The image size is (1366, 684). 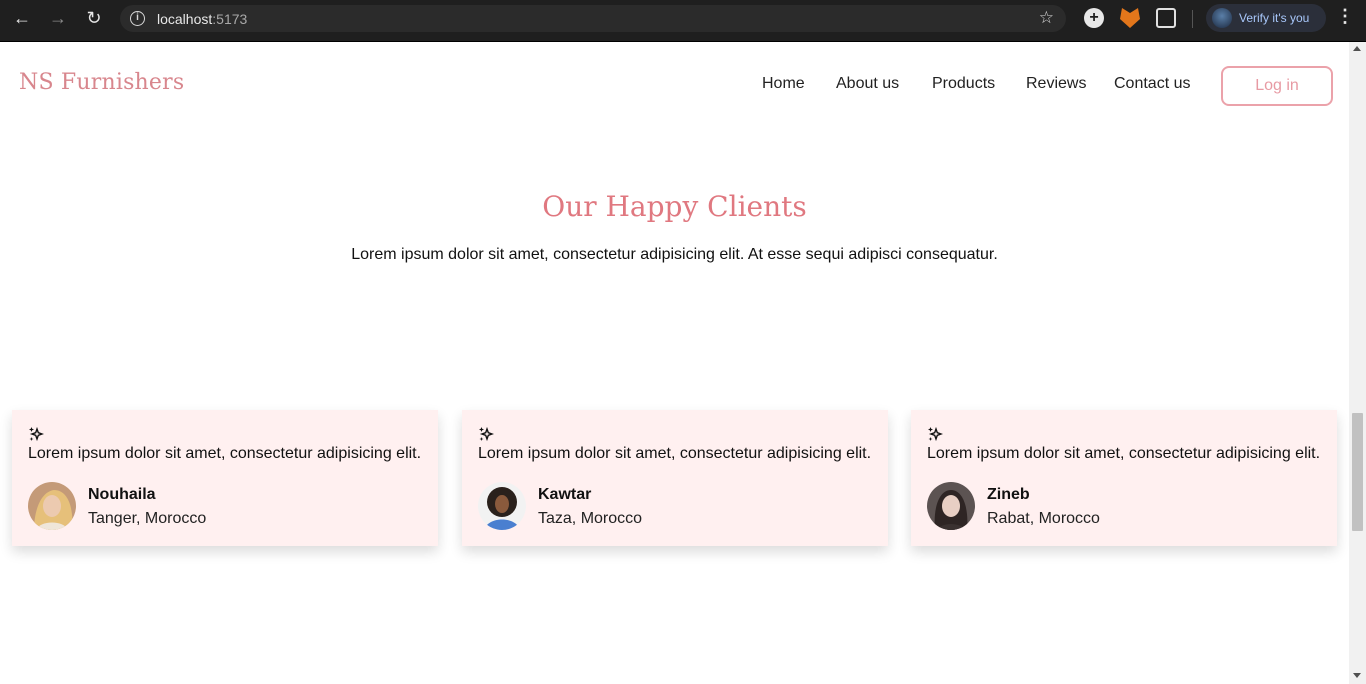 What do you see at coordinates (1222, 18) in the screenshot?
I see `profile-avatar-icon` at bounding box center [1222, 18].